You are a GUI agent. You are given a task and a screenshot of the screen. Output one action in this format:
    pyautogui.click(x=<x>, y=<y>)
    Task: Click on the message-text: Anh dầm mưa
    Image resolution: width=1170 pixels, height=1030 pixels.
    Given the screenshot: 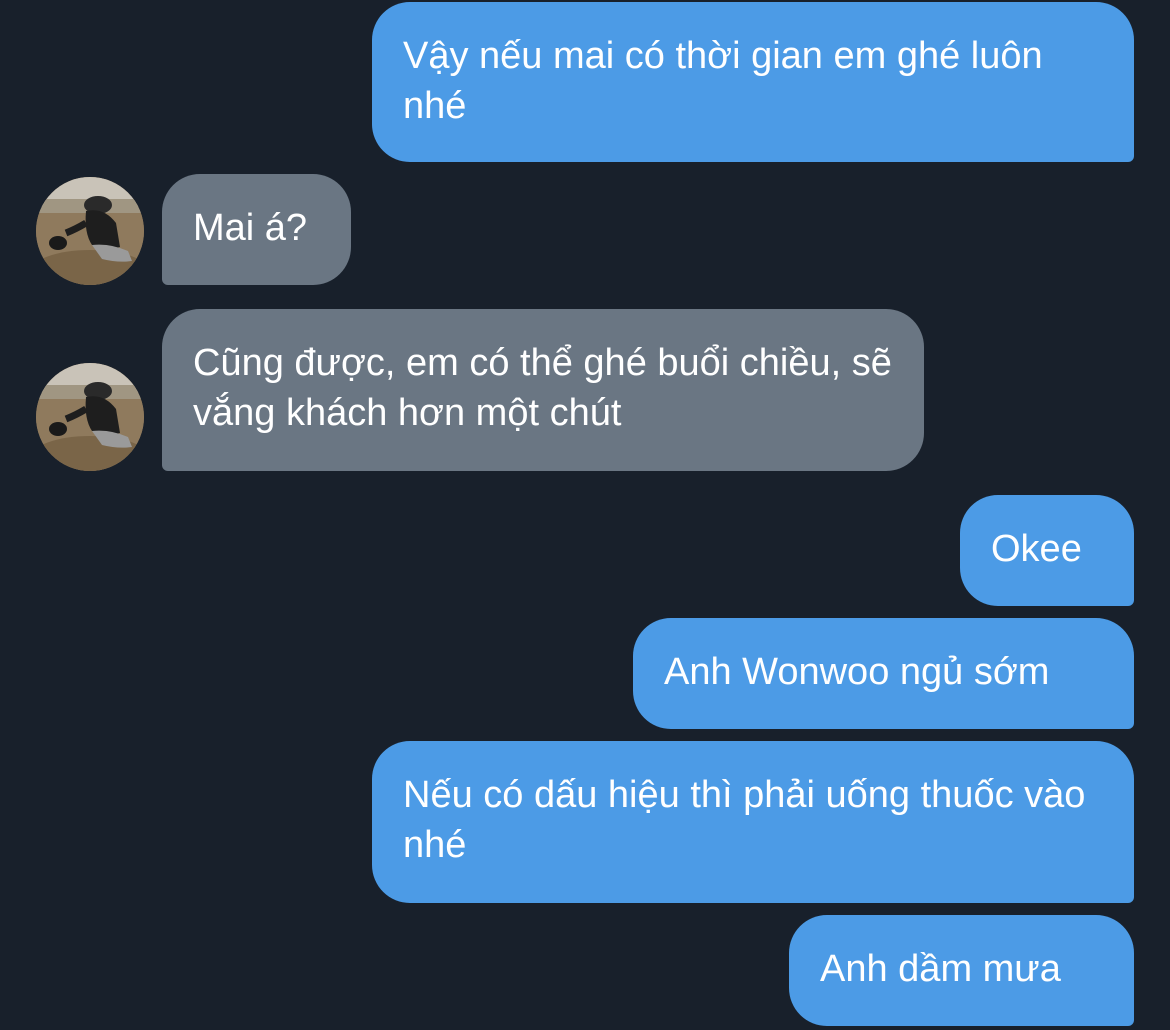 What is the action you would take?
    pyautogui.click(x=940, y=969)
    